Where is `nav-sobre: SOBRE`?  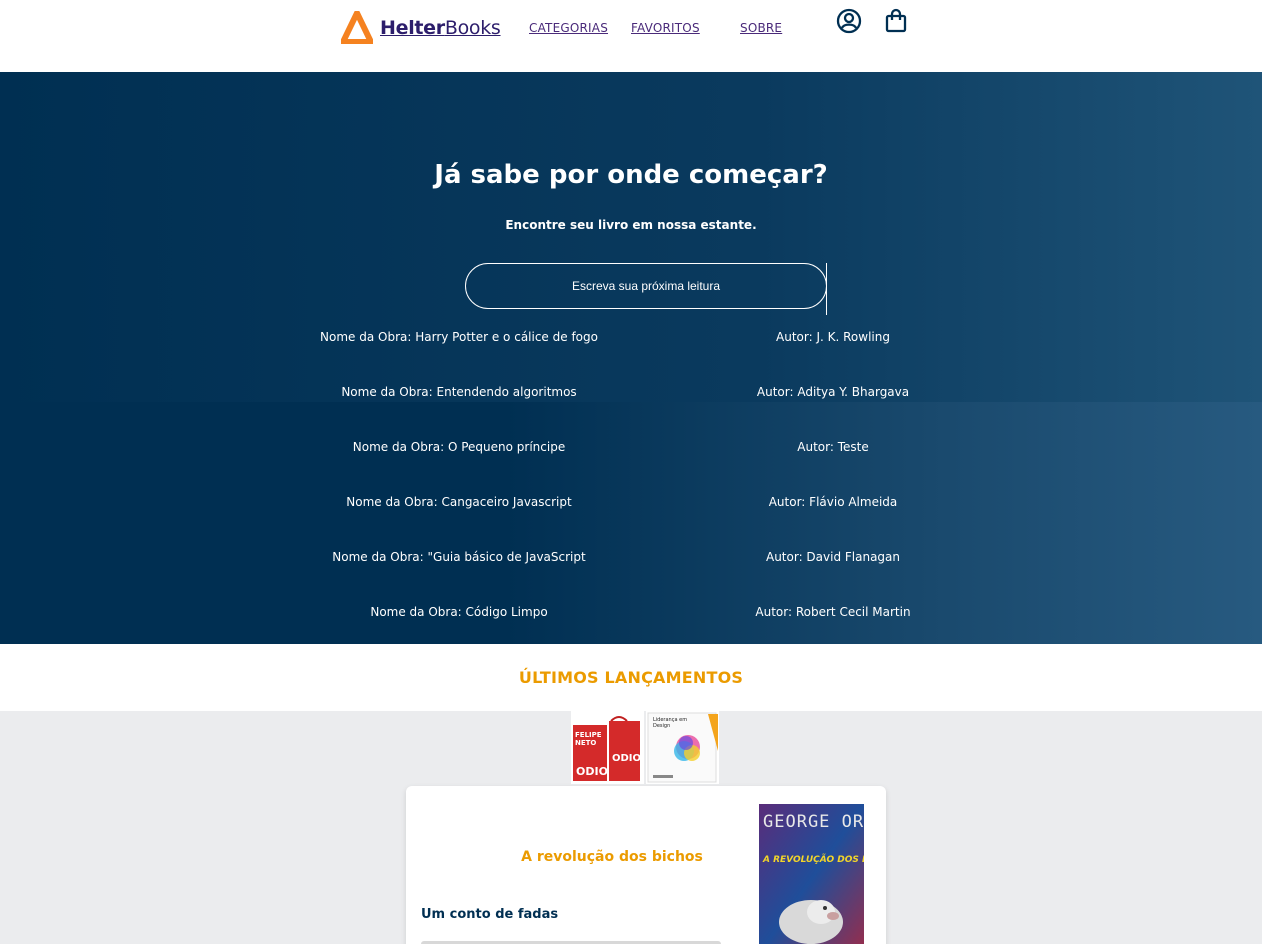 nav-sobre: SOBRE is located at coordinates (761, 28).